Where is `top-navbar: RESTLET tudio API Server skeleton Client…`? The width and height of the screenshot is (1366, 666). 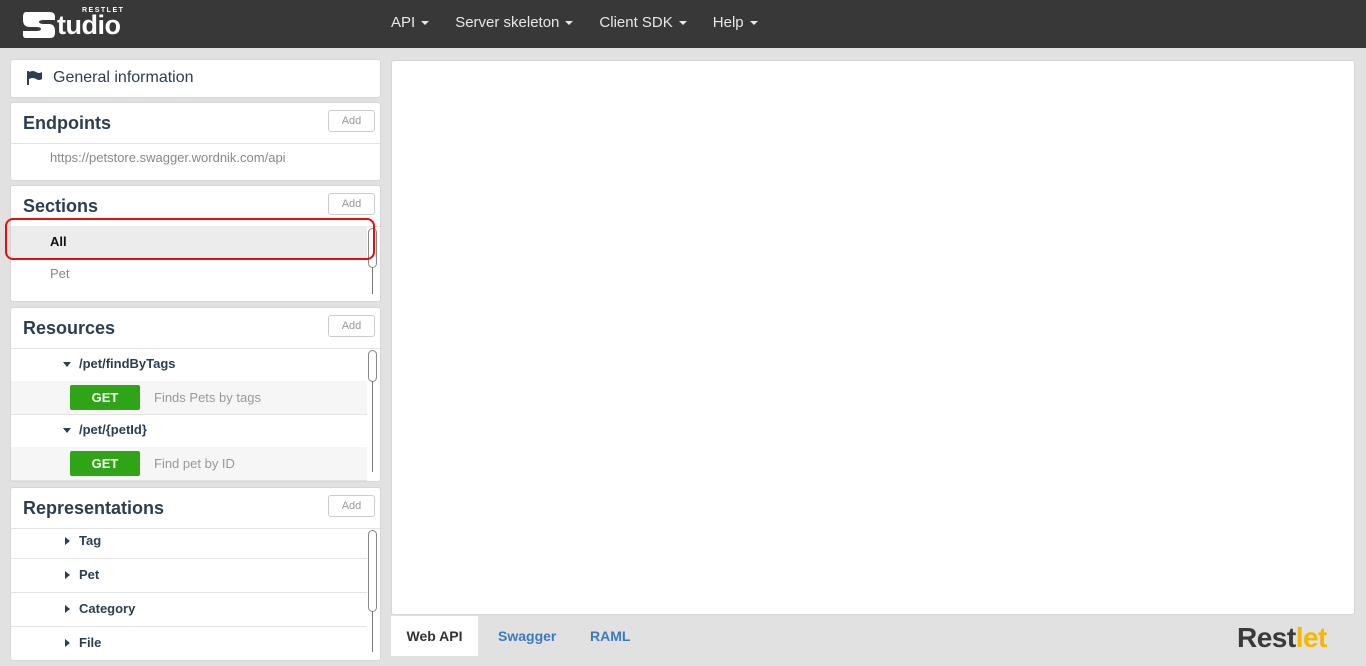
top-navbar: RESTLET tudio API Server skeleton Client… is located at coordinates (683, 24).